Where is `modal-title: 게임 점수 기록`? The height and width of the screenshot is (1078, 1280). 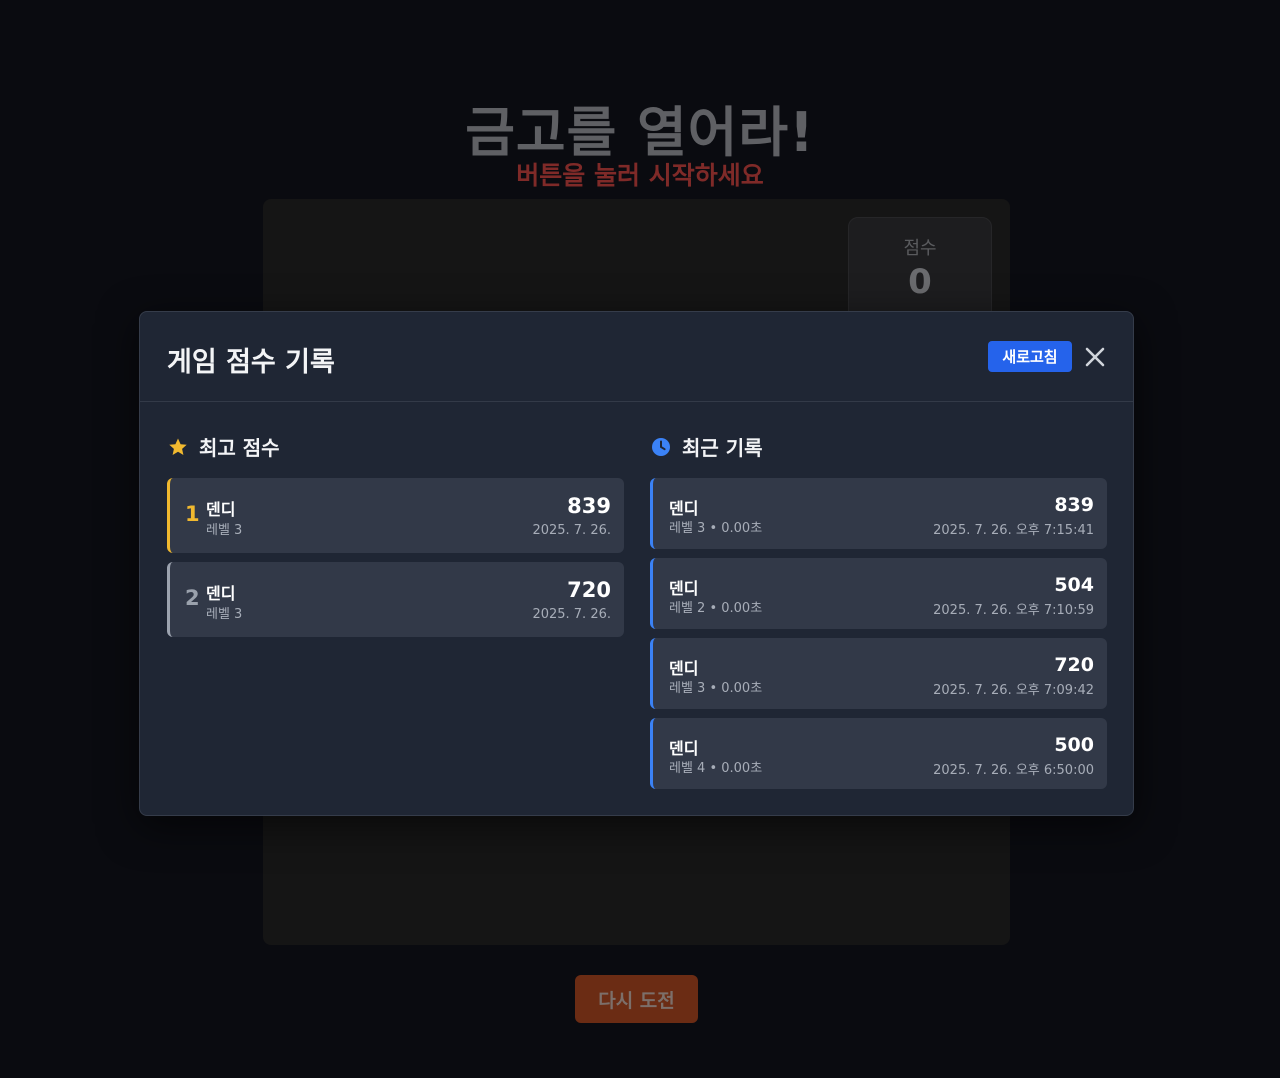 modal-title: 게임 점수 기록 is located at coordinates (251, 362).